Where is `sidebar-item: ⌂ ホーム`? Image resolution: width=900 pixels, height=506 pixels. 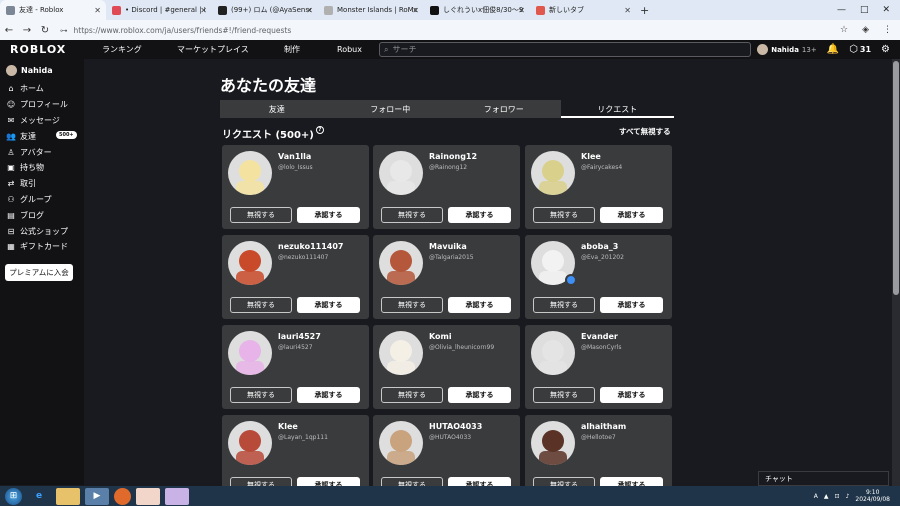
sidebar-item: ⌂ ホーム is located at coordinates (42, 89).